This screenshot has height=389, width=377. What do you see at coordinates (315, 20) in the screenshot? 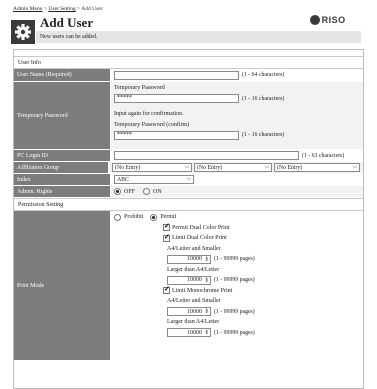
I see `logo-mark` at bounding box center [315, 20].